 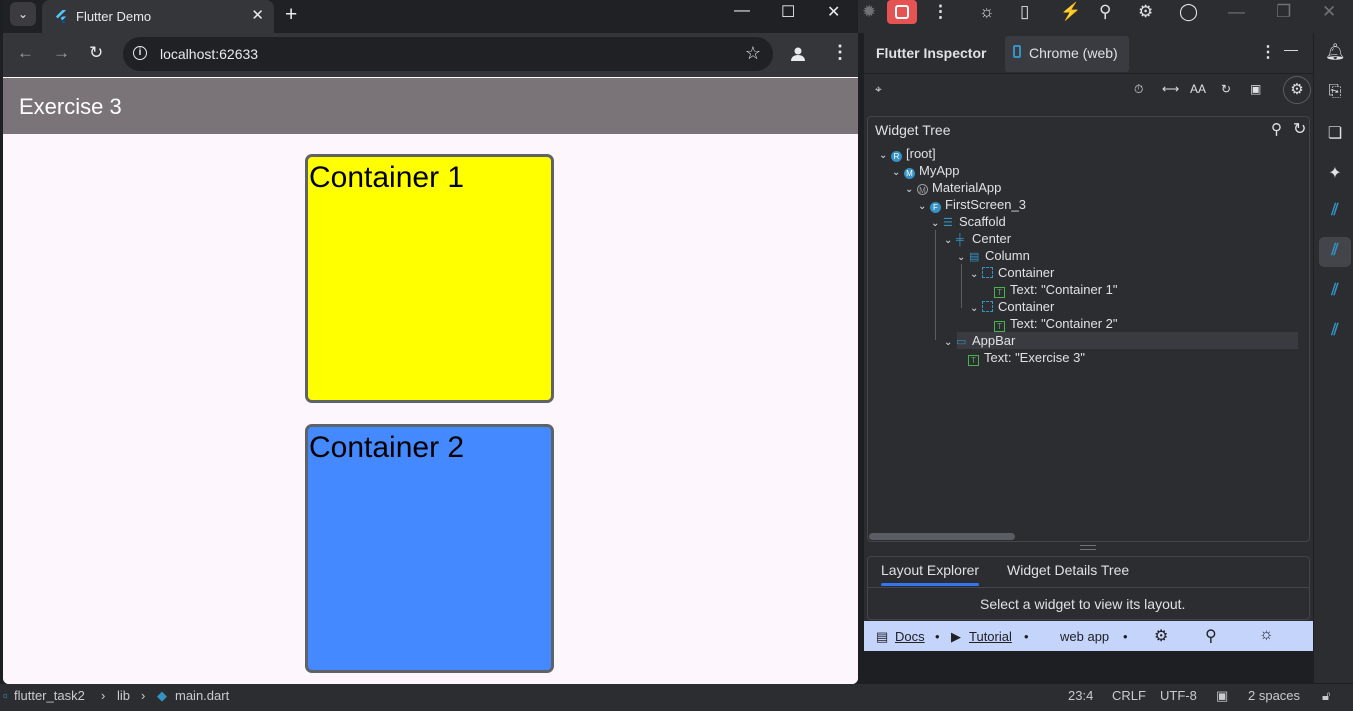 I want to click on flutter-performance-icon: ⎘, so click(x=1335, y=93).